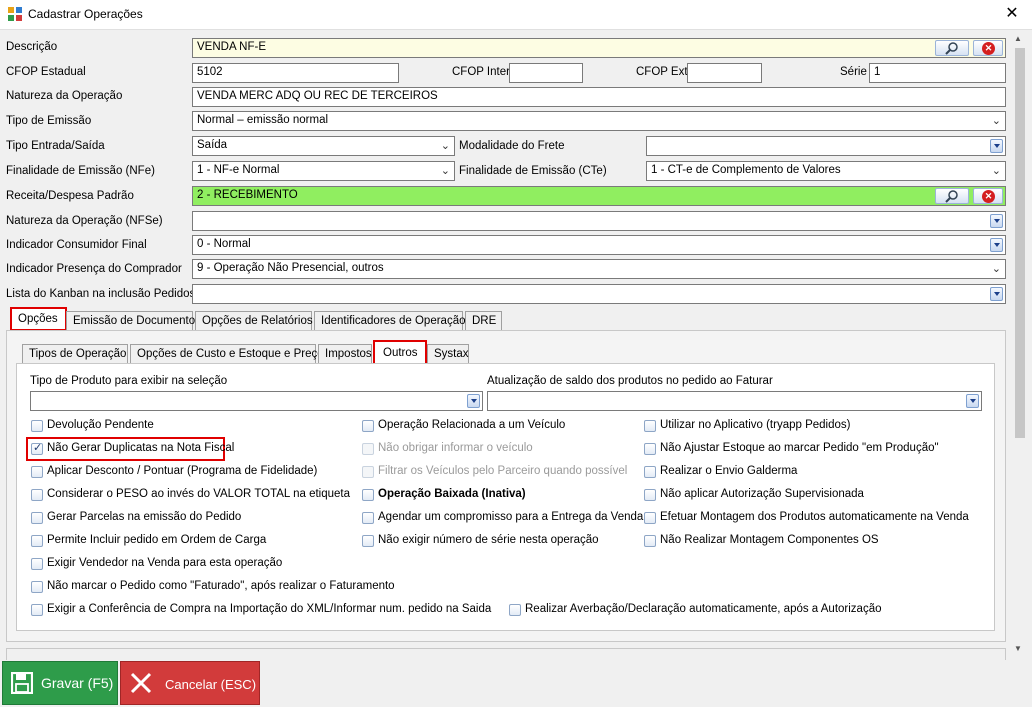 This screenshot has height=707, width=1032. What do you see at coordinates (190, 683) in the screenshot?
I see `cancel-button: Cancelar (ESC)` at bounding box center [190, 683].